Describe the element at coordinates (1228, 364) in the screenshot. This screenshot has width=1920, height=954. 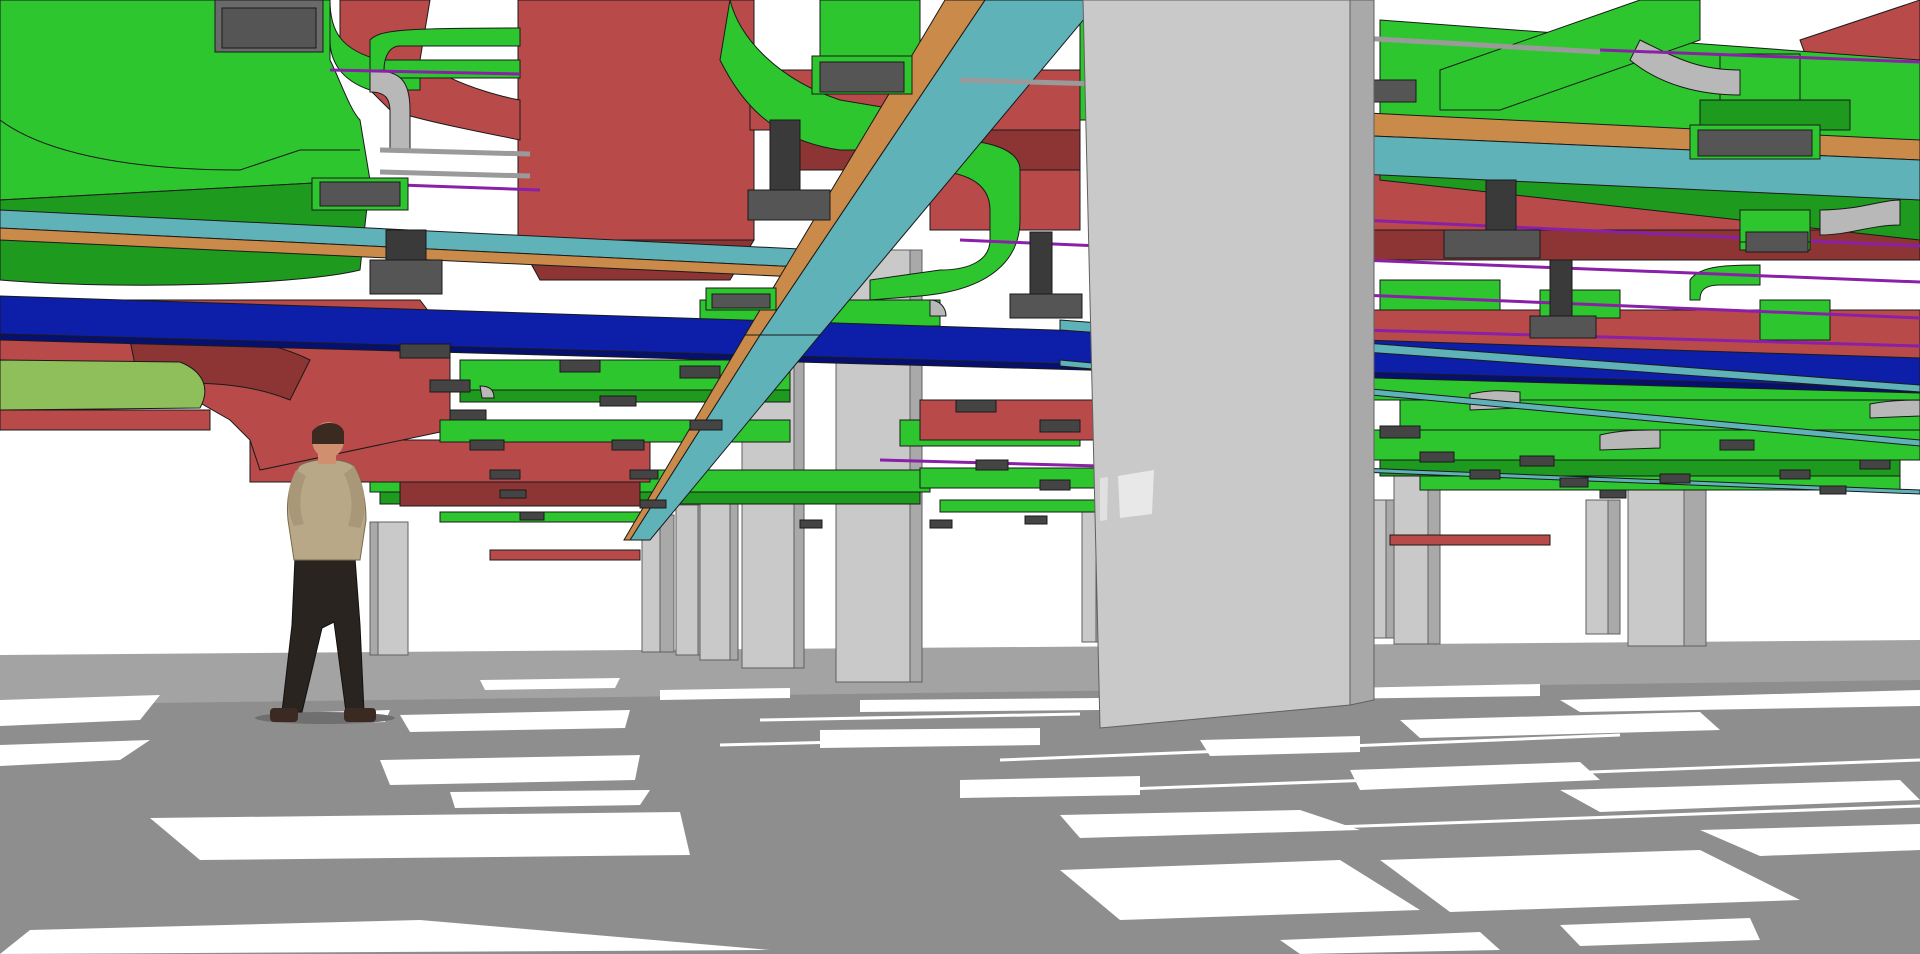
I see `column-main-near` at that location.